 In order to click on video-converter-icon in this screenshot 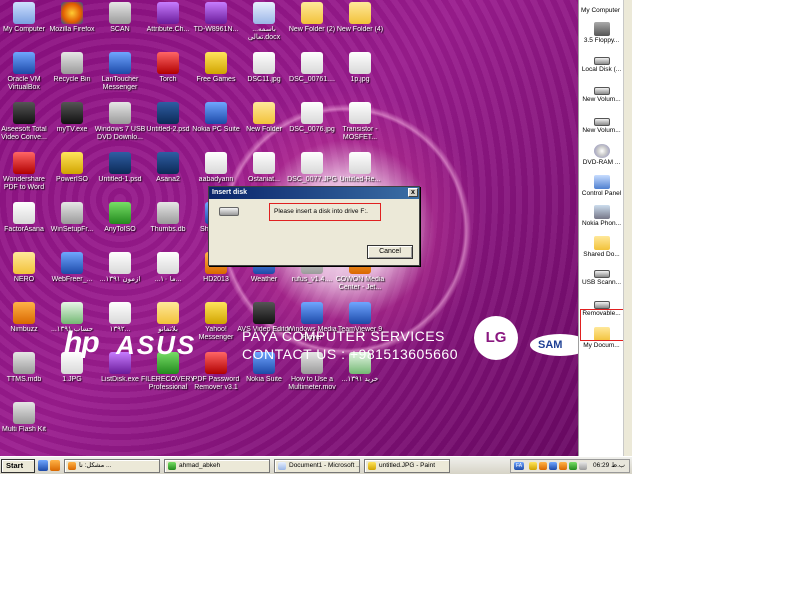, I will do `click(24, 113)`.